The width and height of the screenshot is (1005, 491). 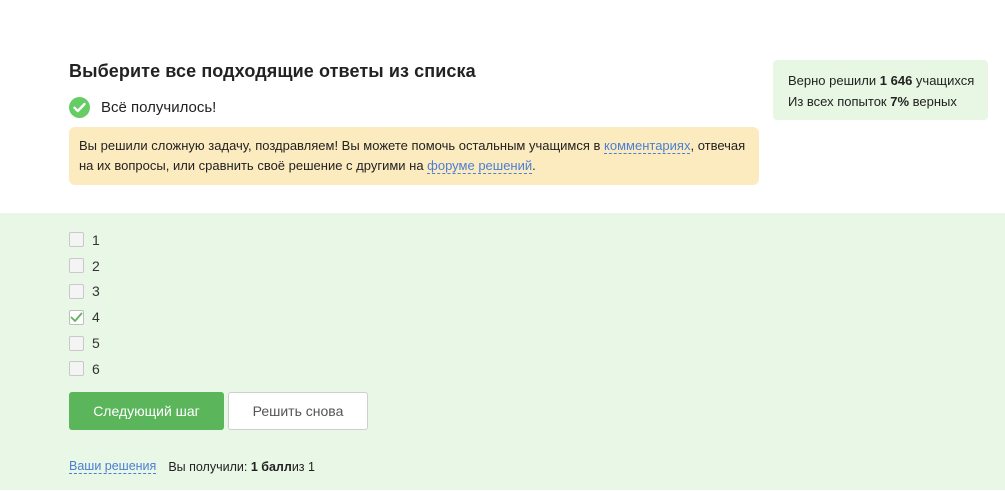 I want to click on stats-solved-label: Верно решили, so click(x=834, y=80).